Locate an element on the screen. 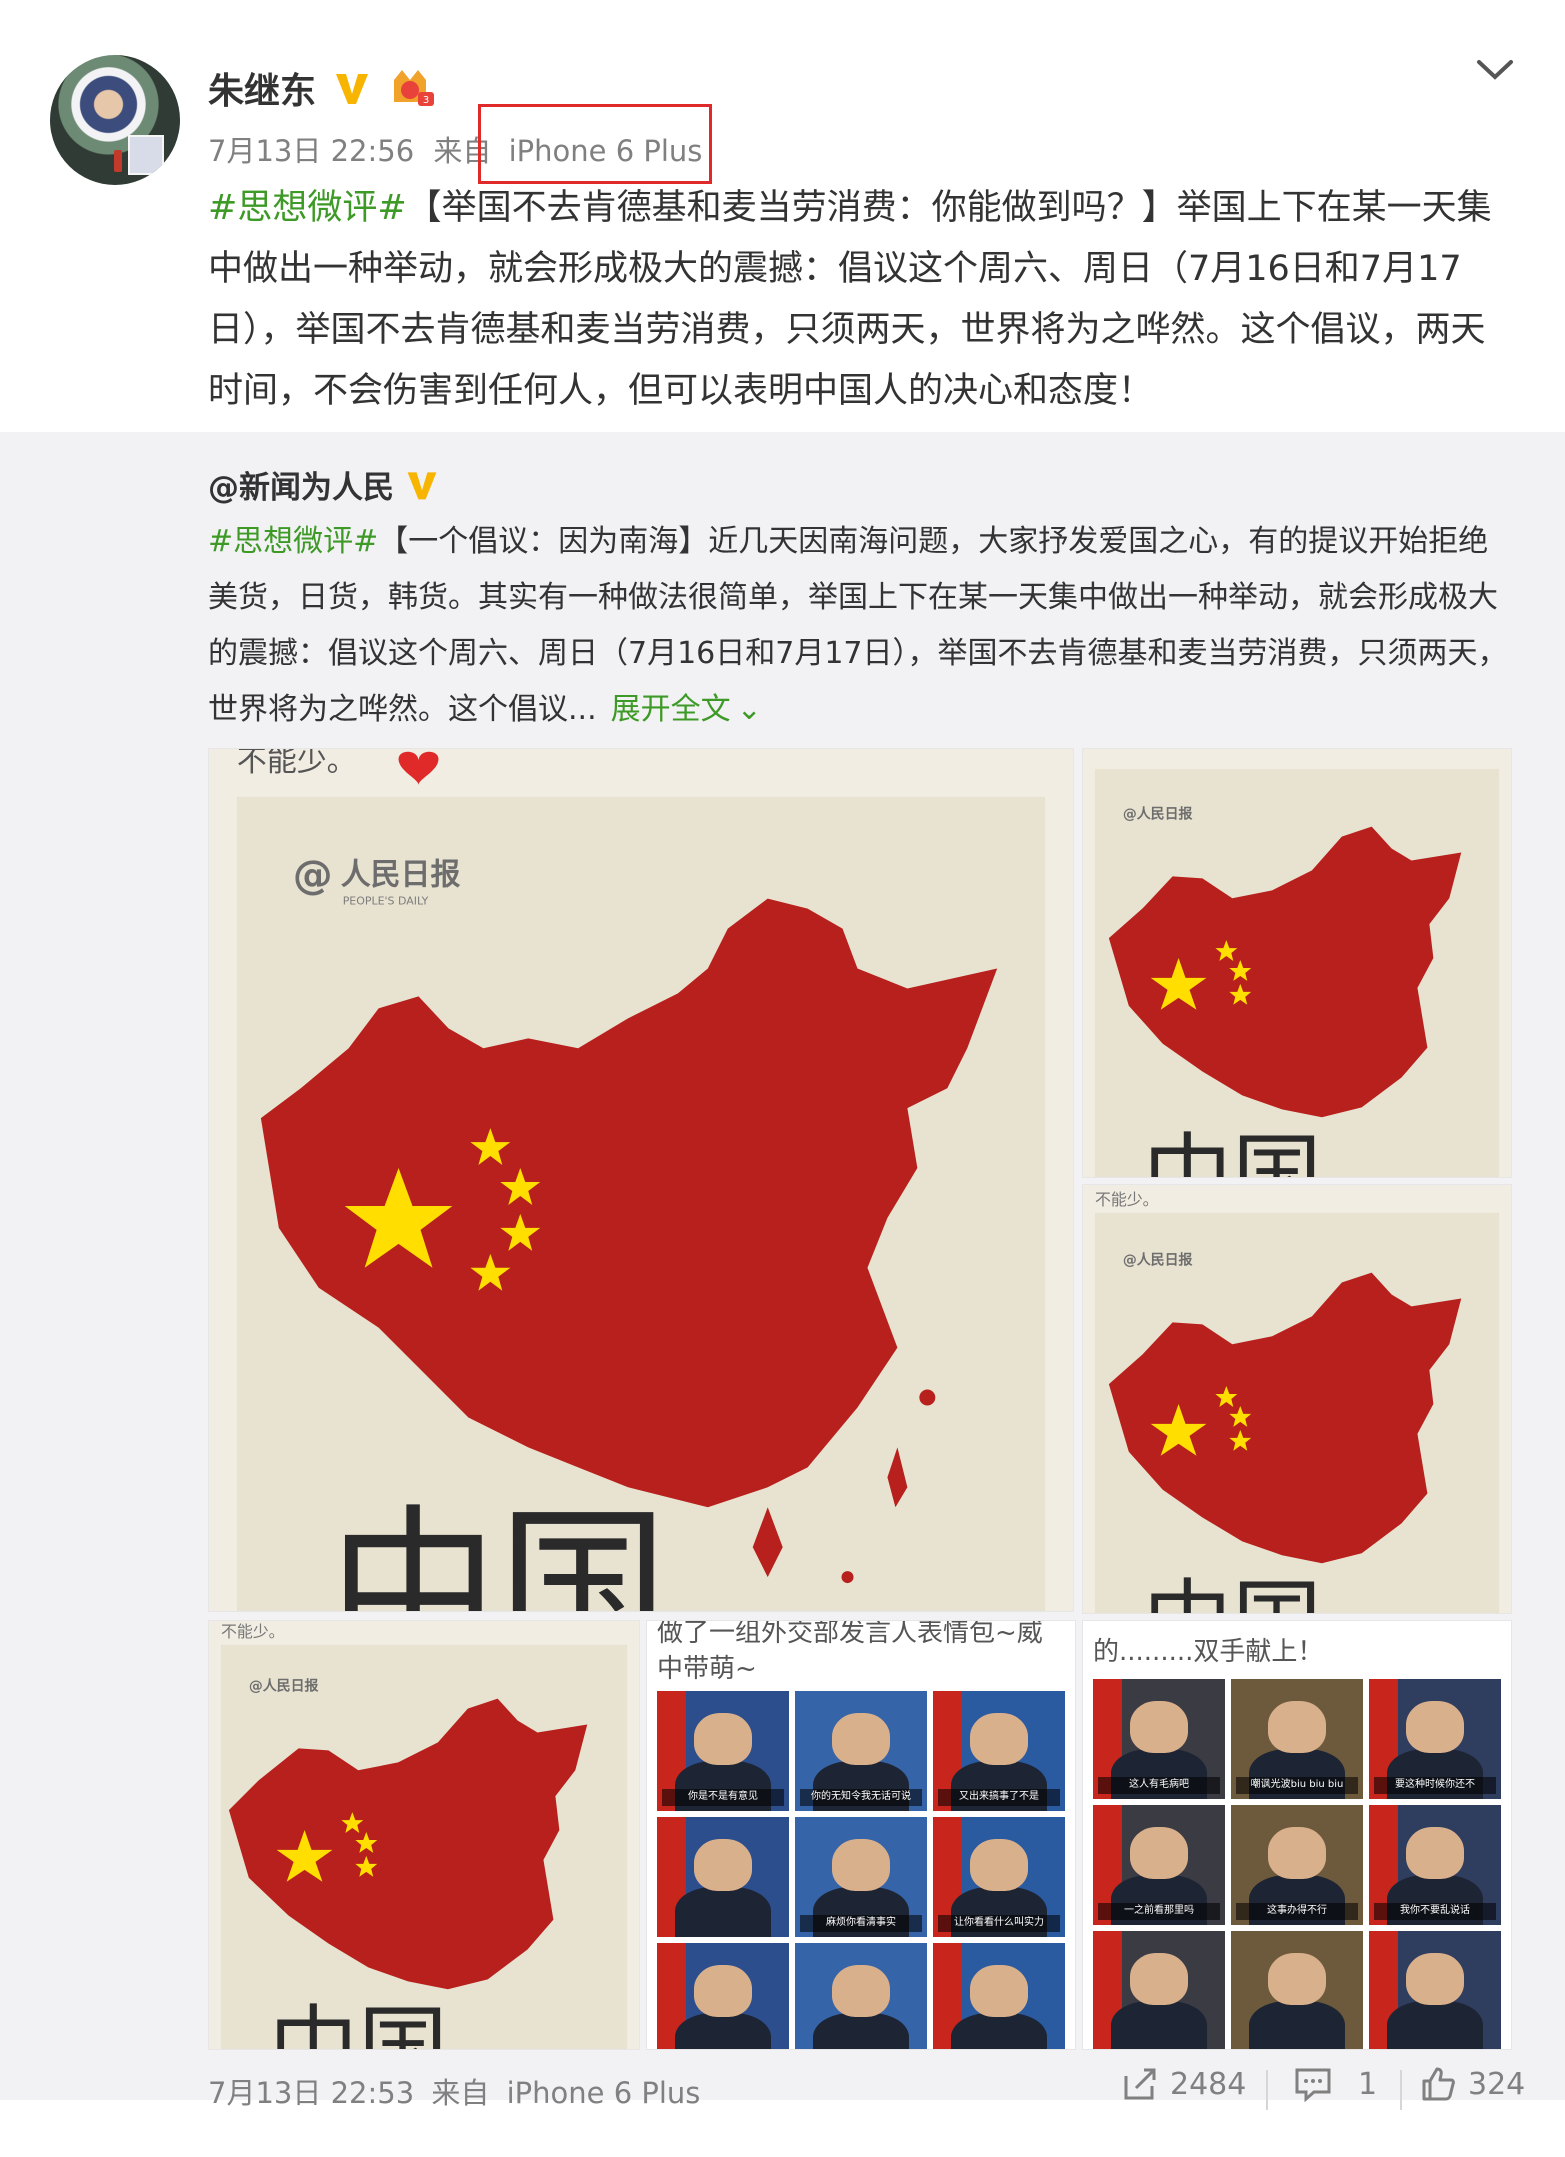 The height and width of the screenshot is (2157, 1565). comment-button: 1 is located at coordinates (1335, 2084).